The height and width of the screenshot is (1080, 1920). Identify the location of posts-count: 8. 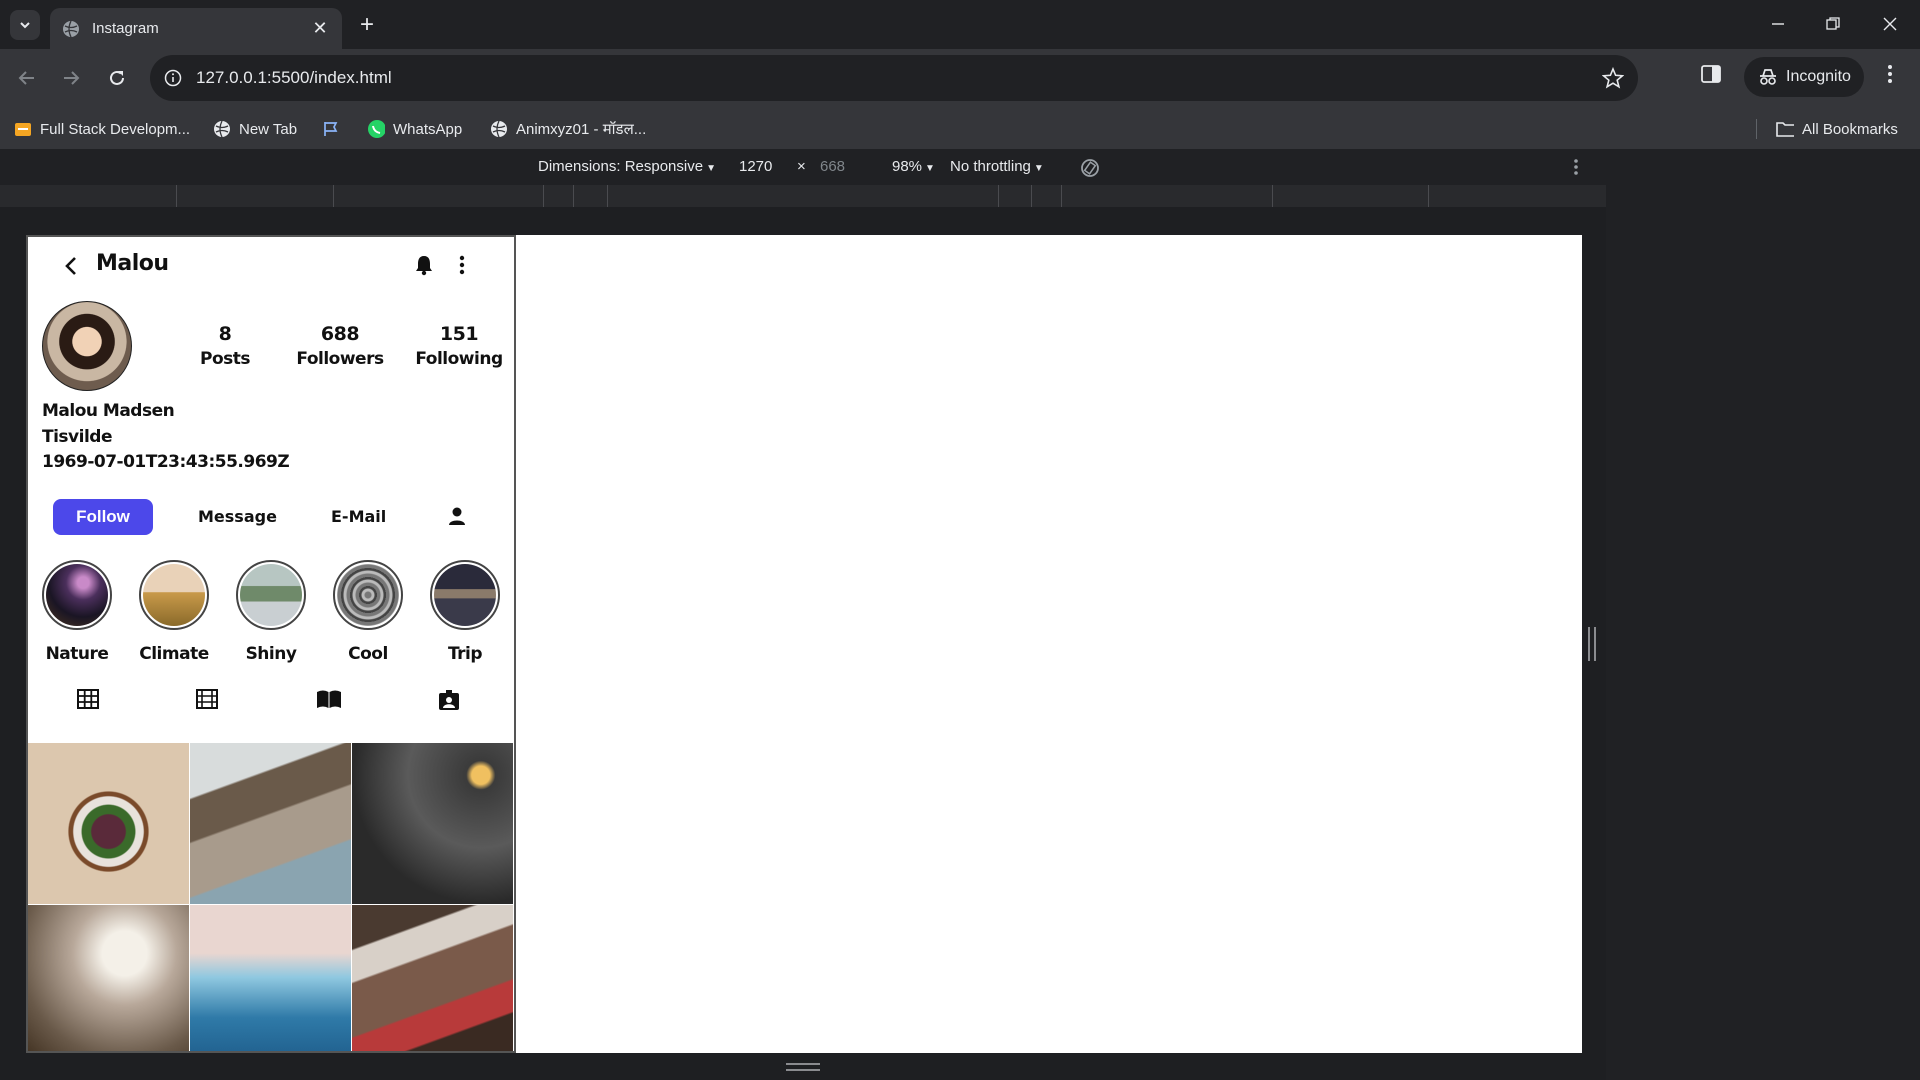
(225, 334).